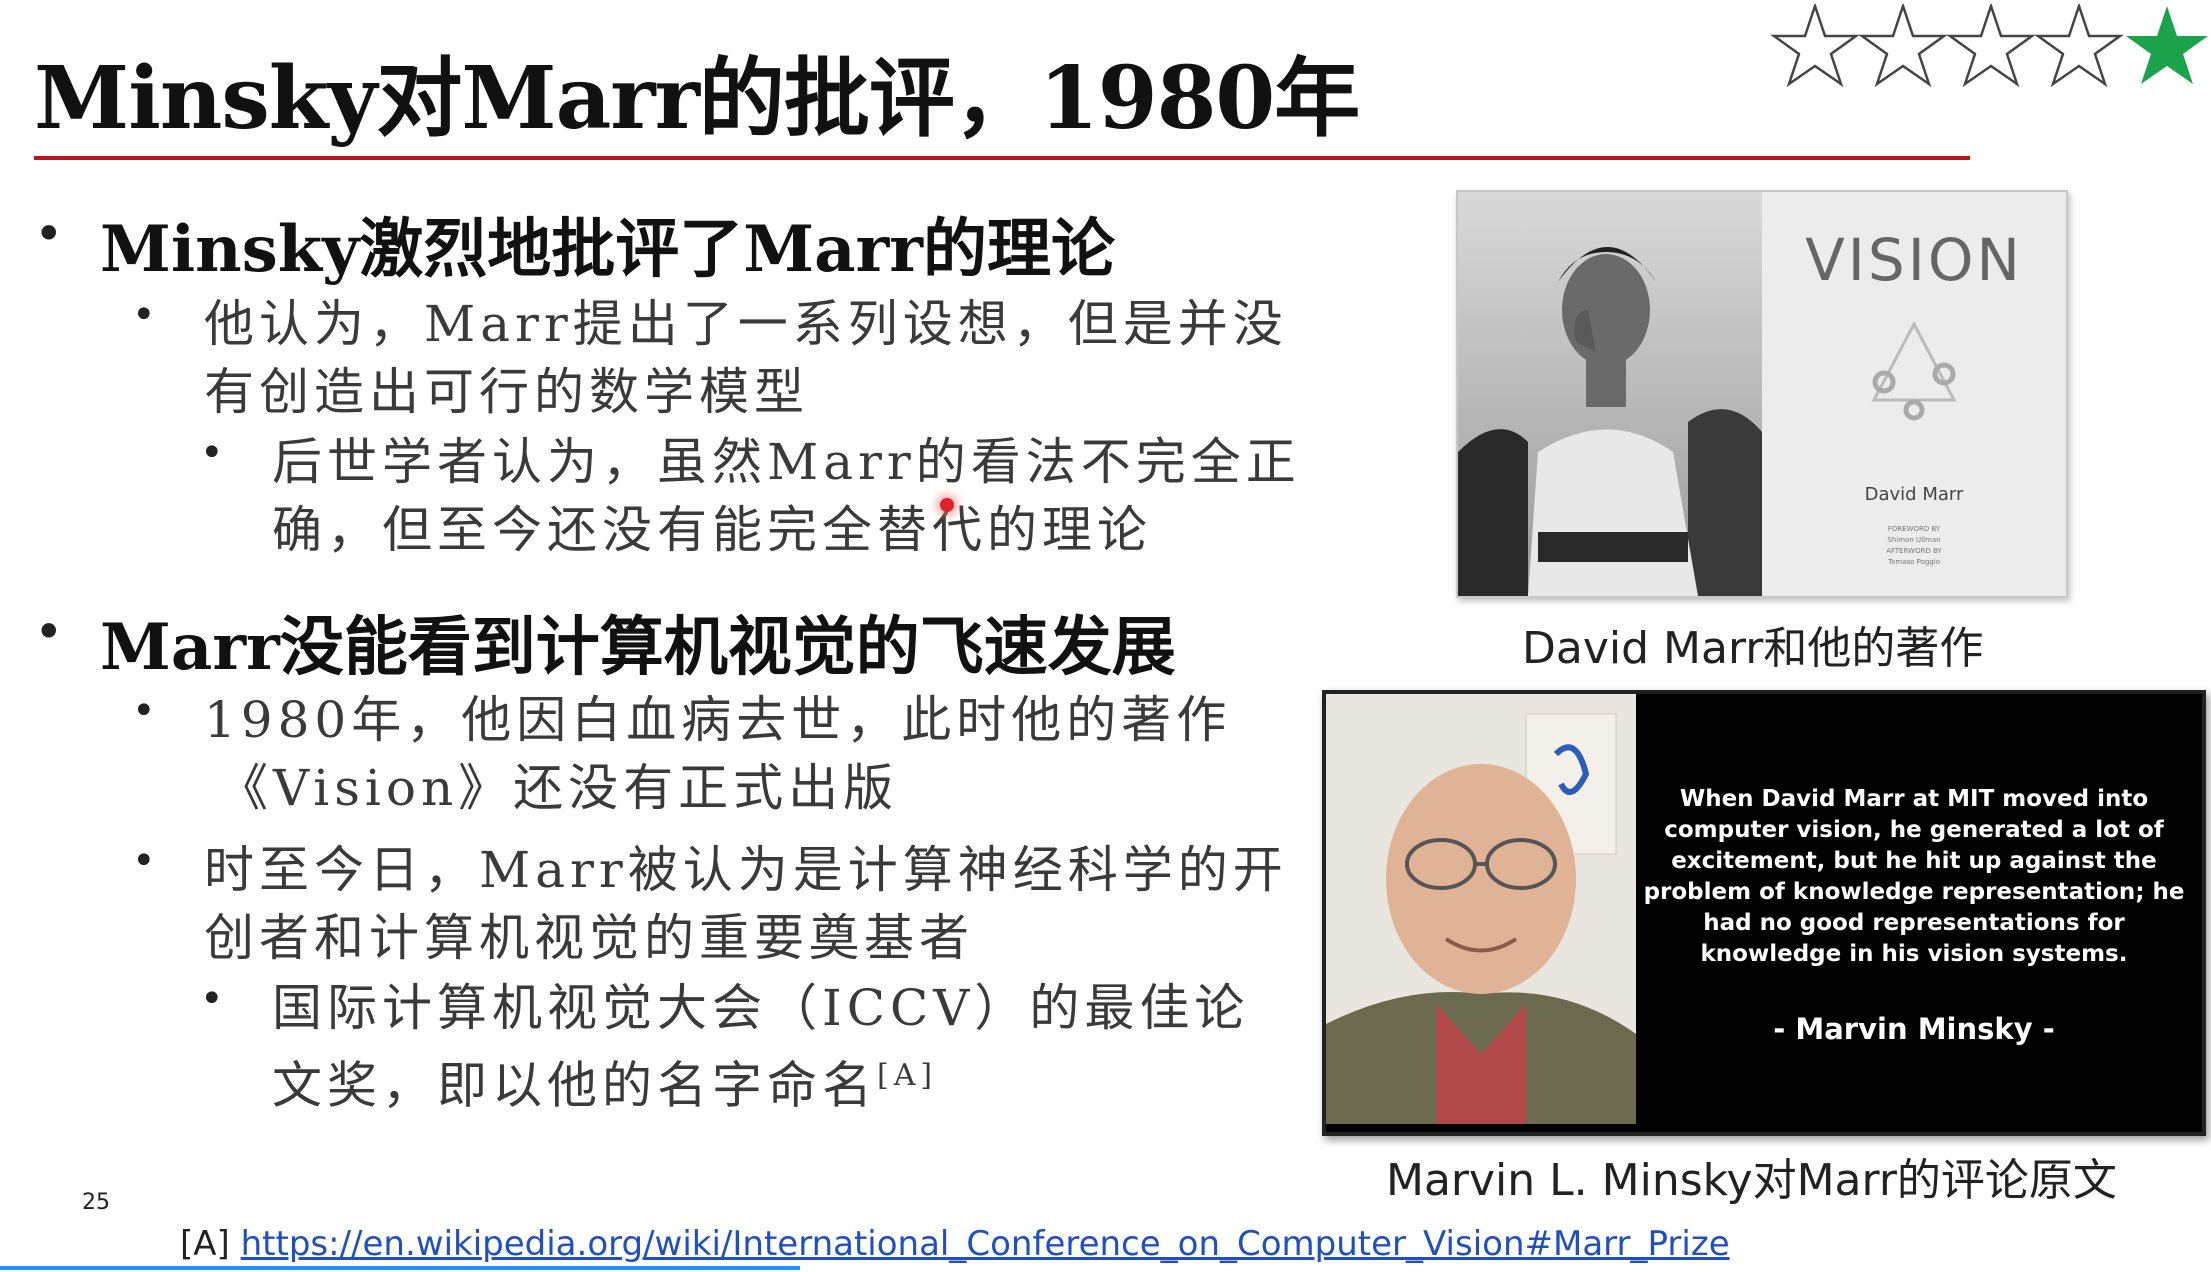  Describe the element at coordinates (400, 1268) in the screenshot. I see `progress-bar` at that location.